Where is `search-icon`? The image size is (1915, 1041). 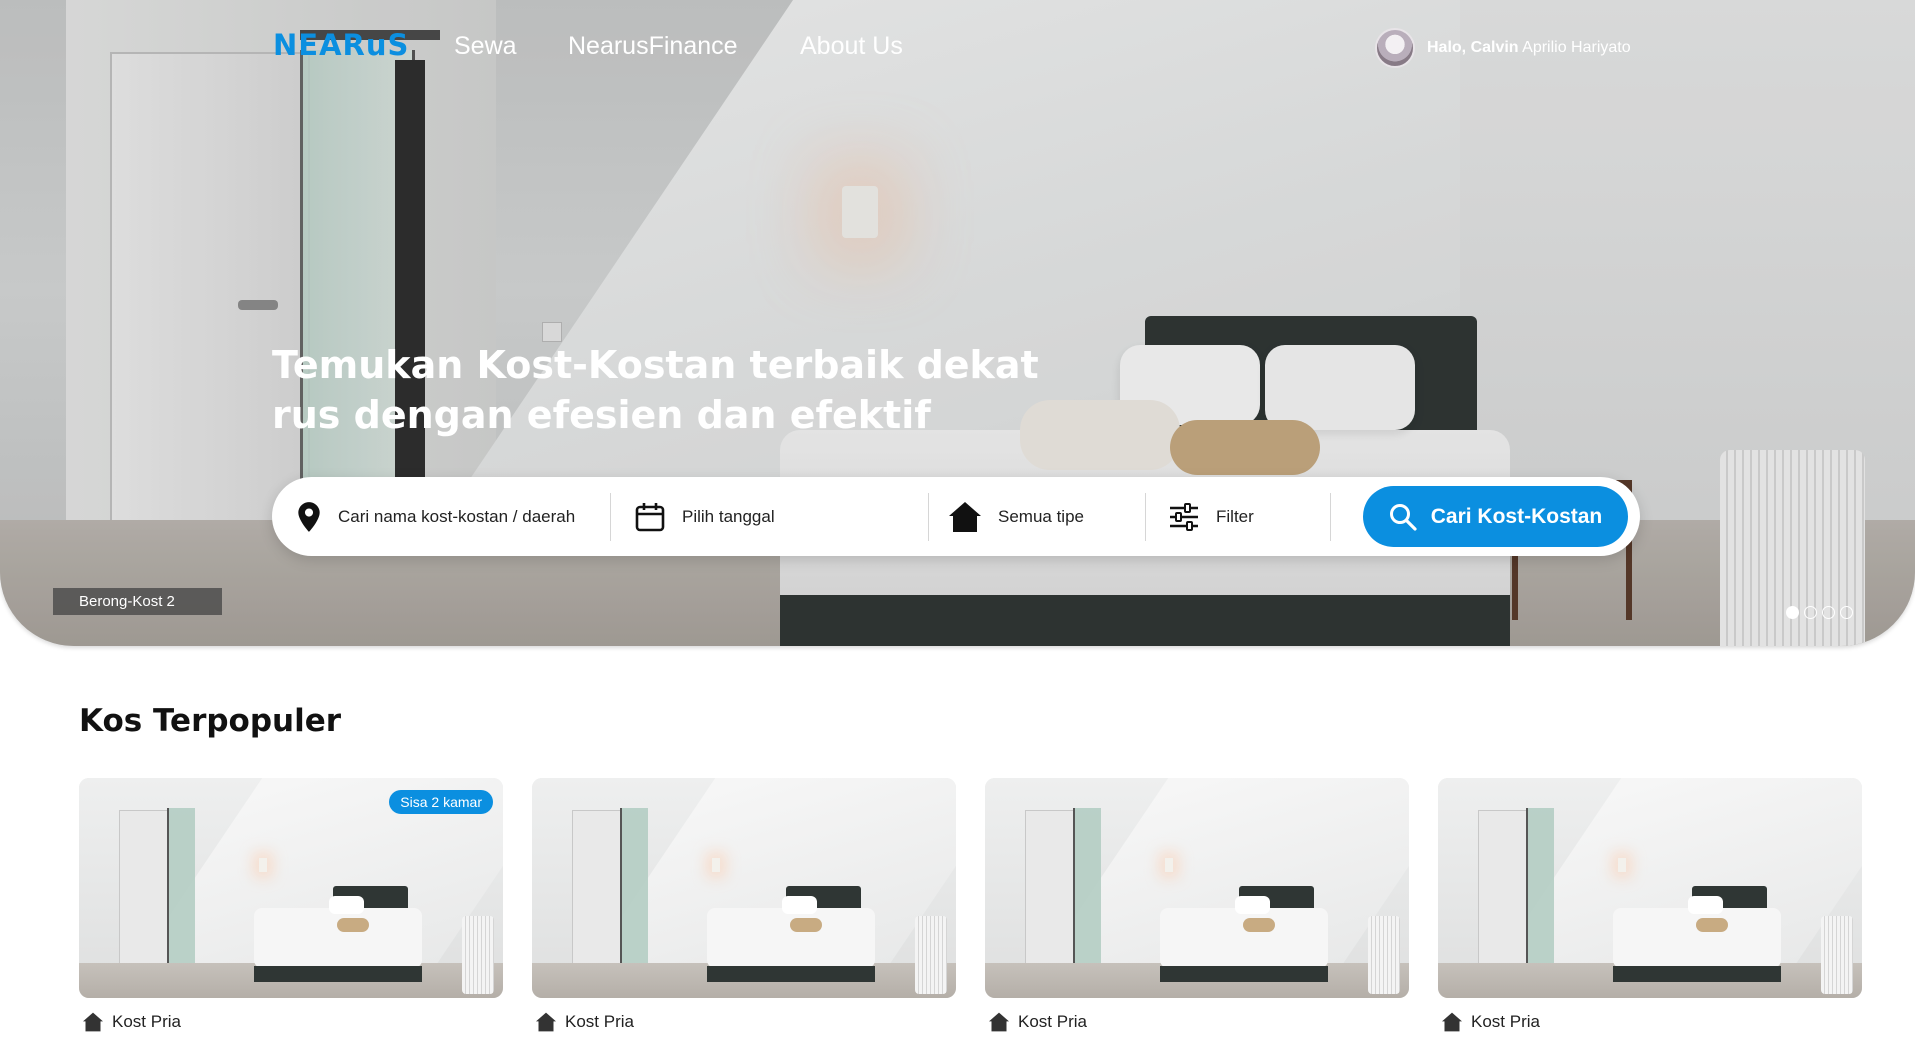 search-icon is located at coordinates (1403, 517).